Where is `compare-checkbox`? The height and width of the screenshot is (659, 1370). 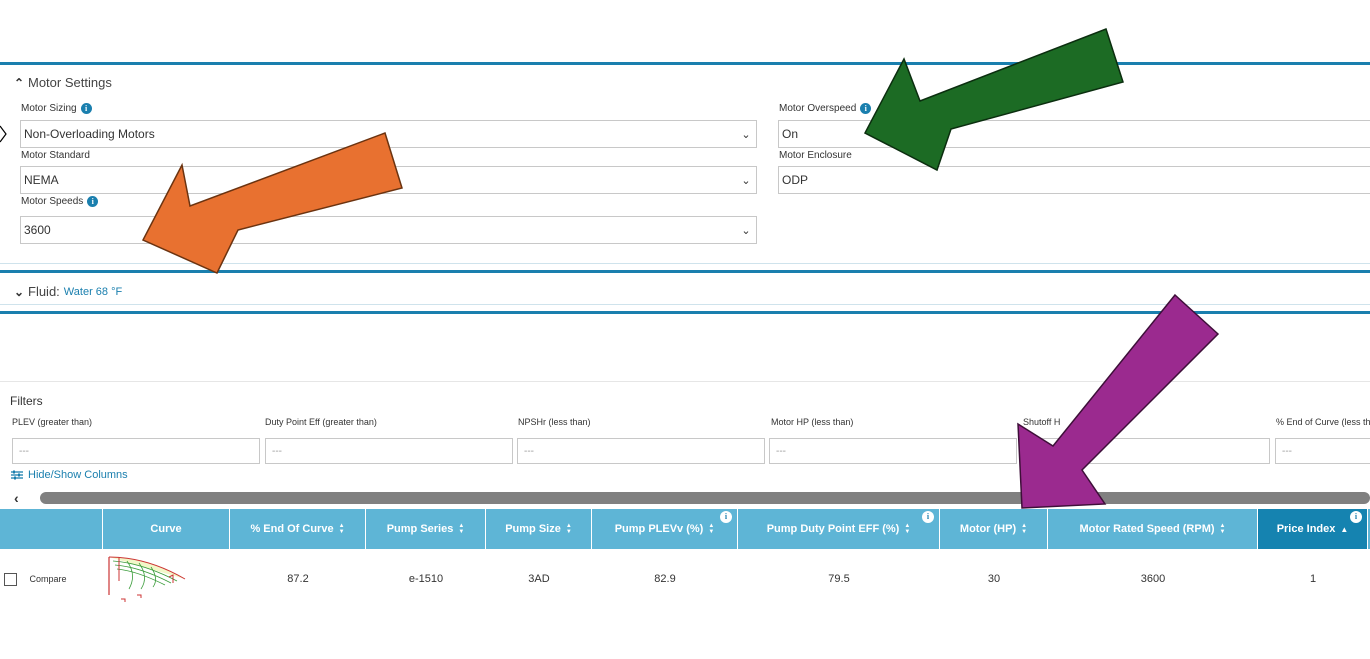 compare-checkbox is located at coordinates (10, 579).